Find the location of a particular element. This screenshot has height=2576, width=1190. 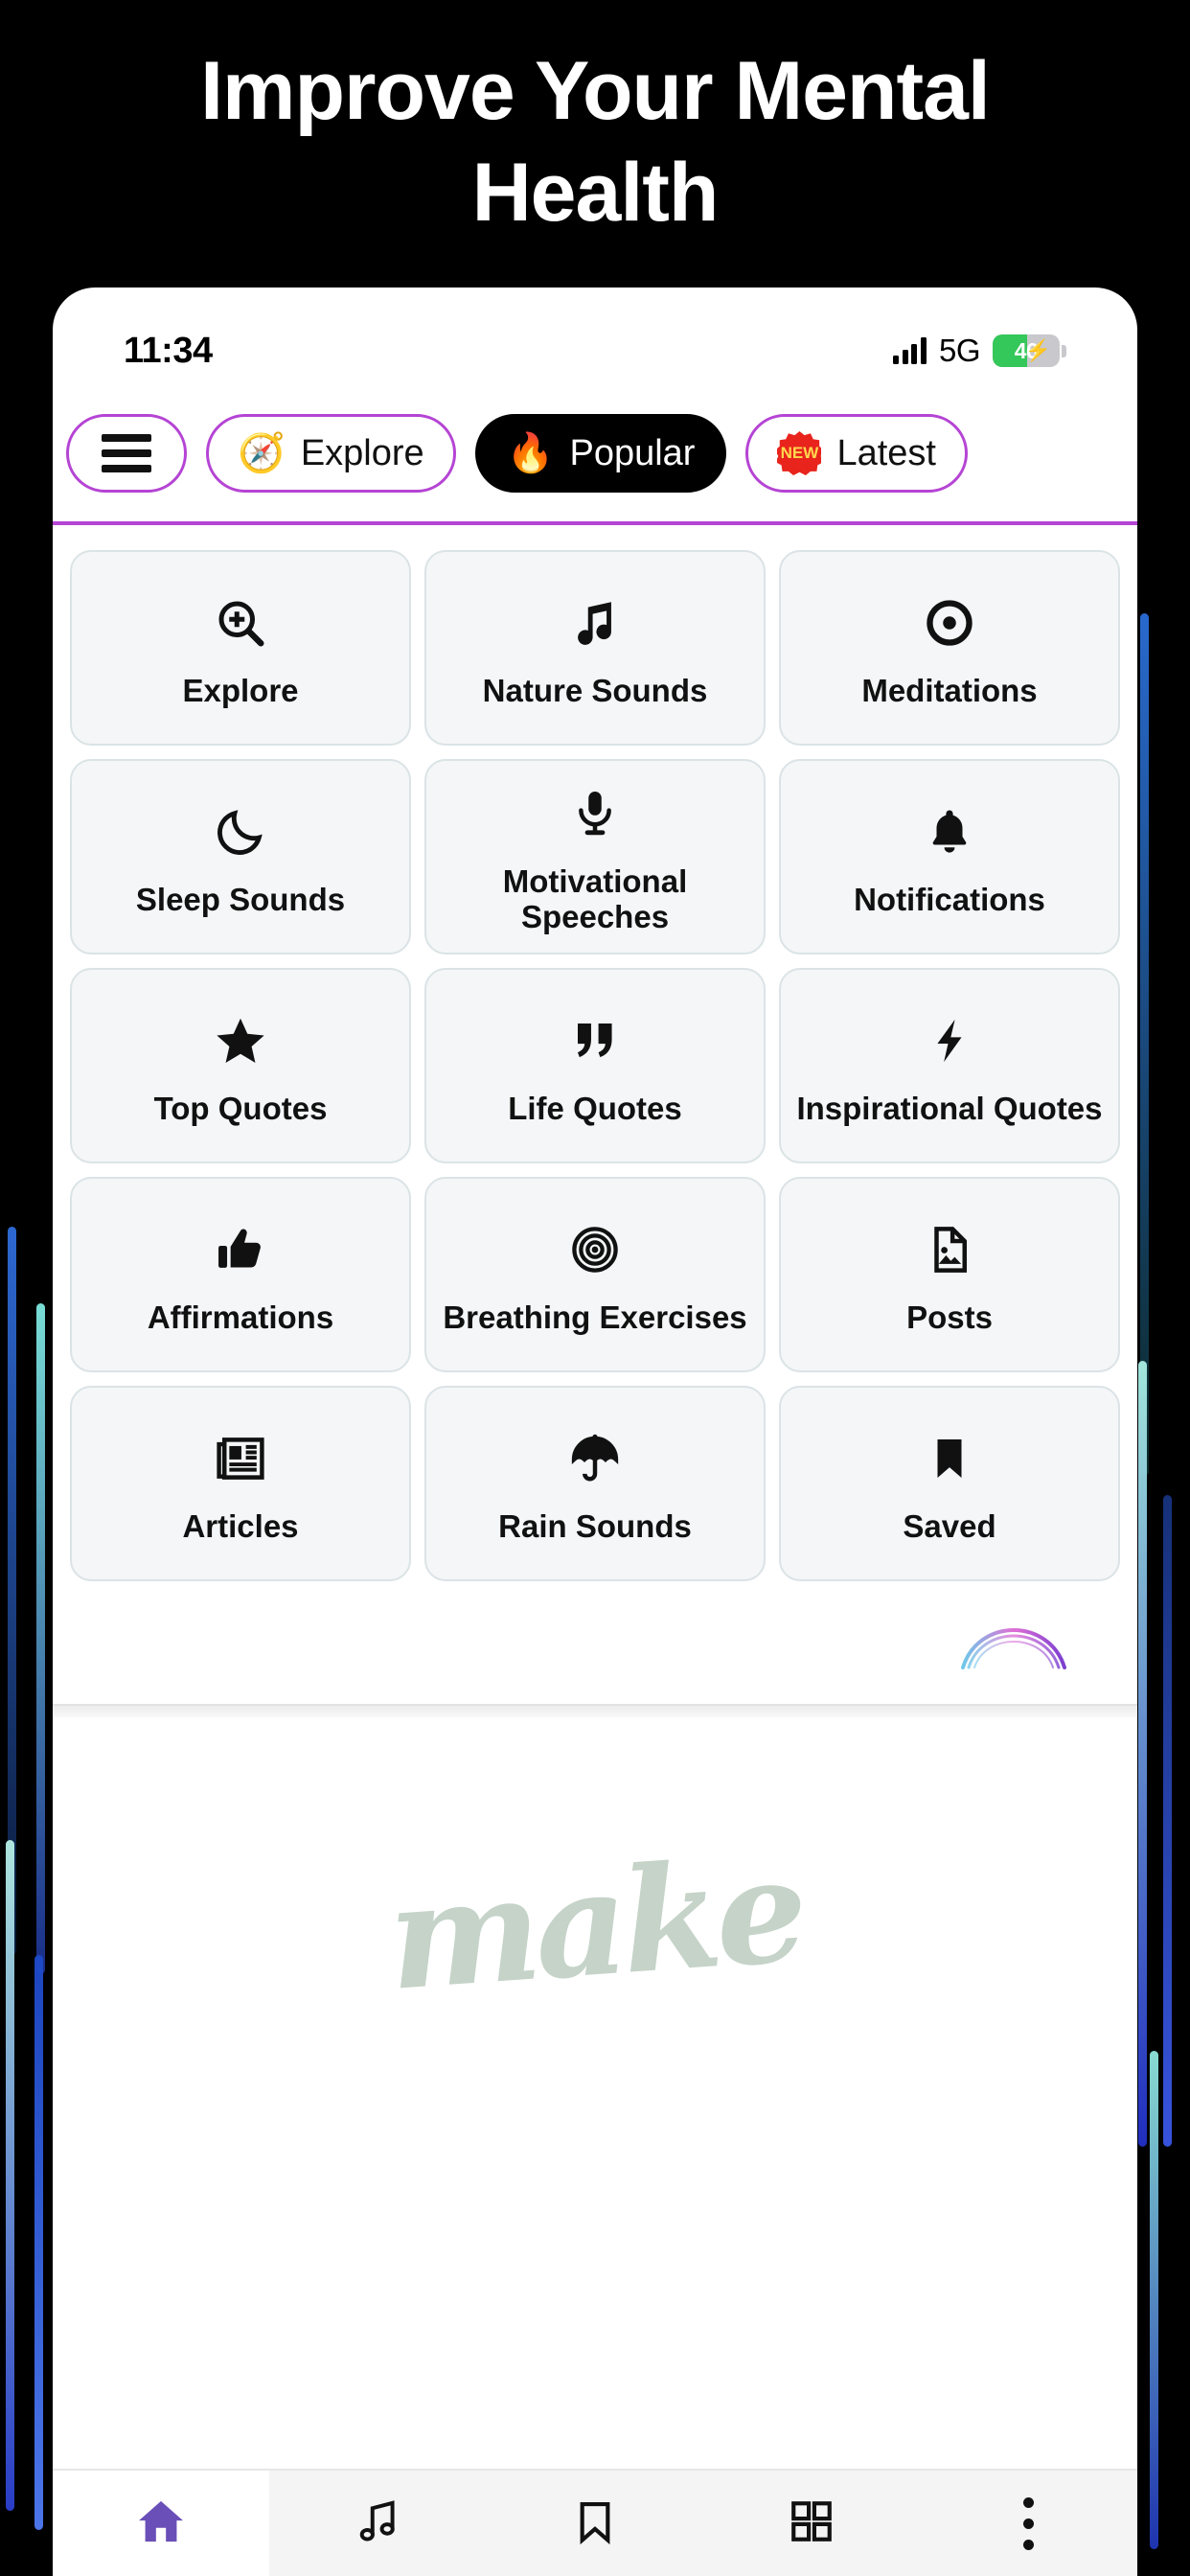

tile-posts: Posts is located at coordinates (950, 1274).